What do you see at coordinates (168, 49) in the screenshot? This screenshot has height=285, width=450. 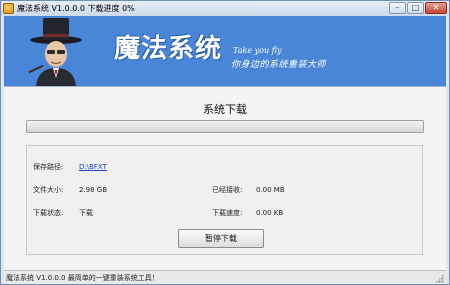 I see `banner-title: 魔法系统` at bounding box center [168, 49].